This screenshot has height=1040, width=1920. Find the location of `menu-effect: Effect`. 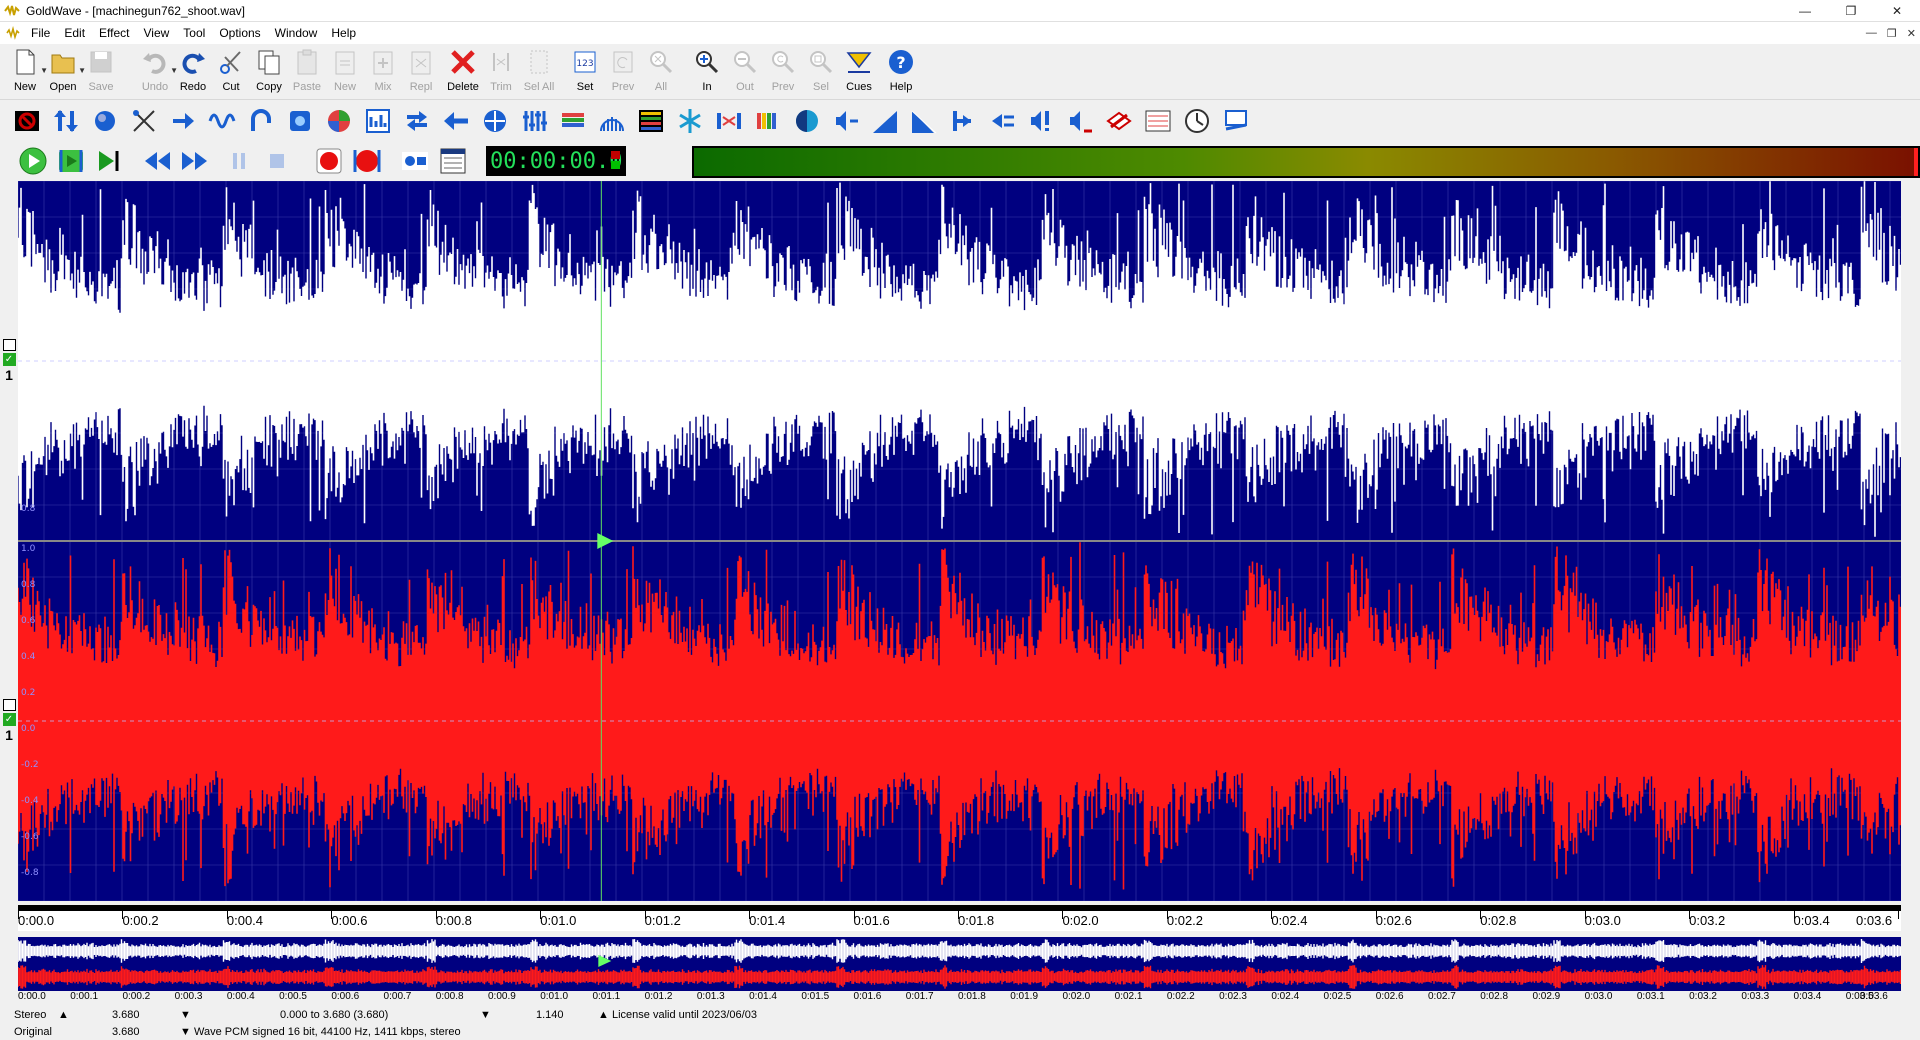

menu-effect: Effect is located at coordinates (114, 33).